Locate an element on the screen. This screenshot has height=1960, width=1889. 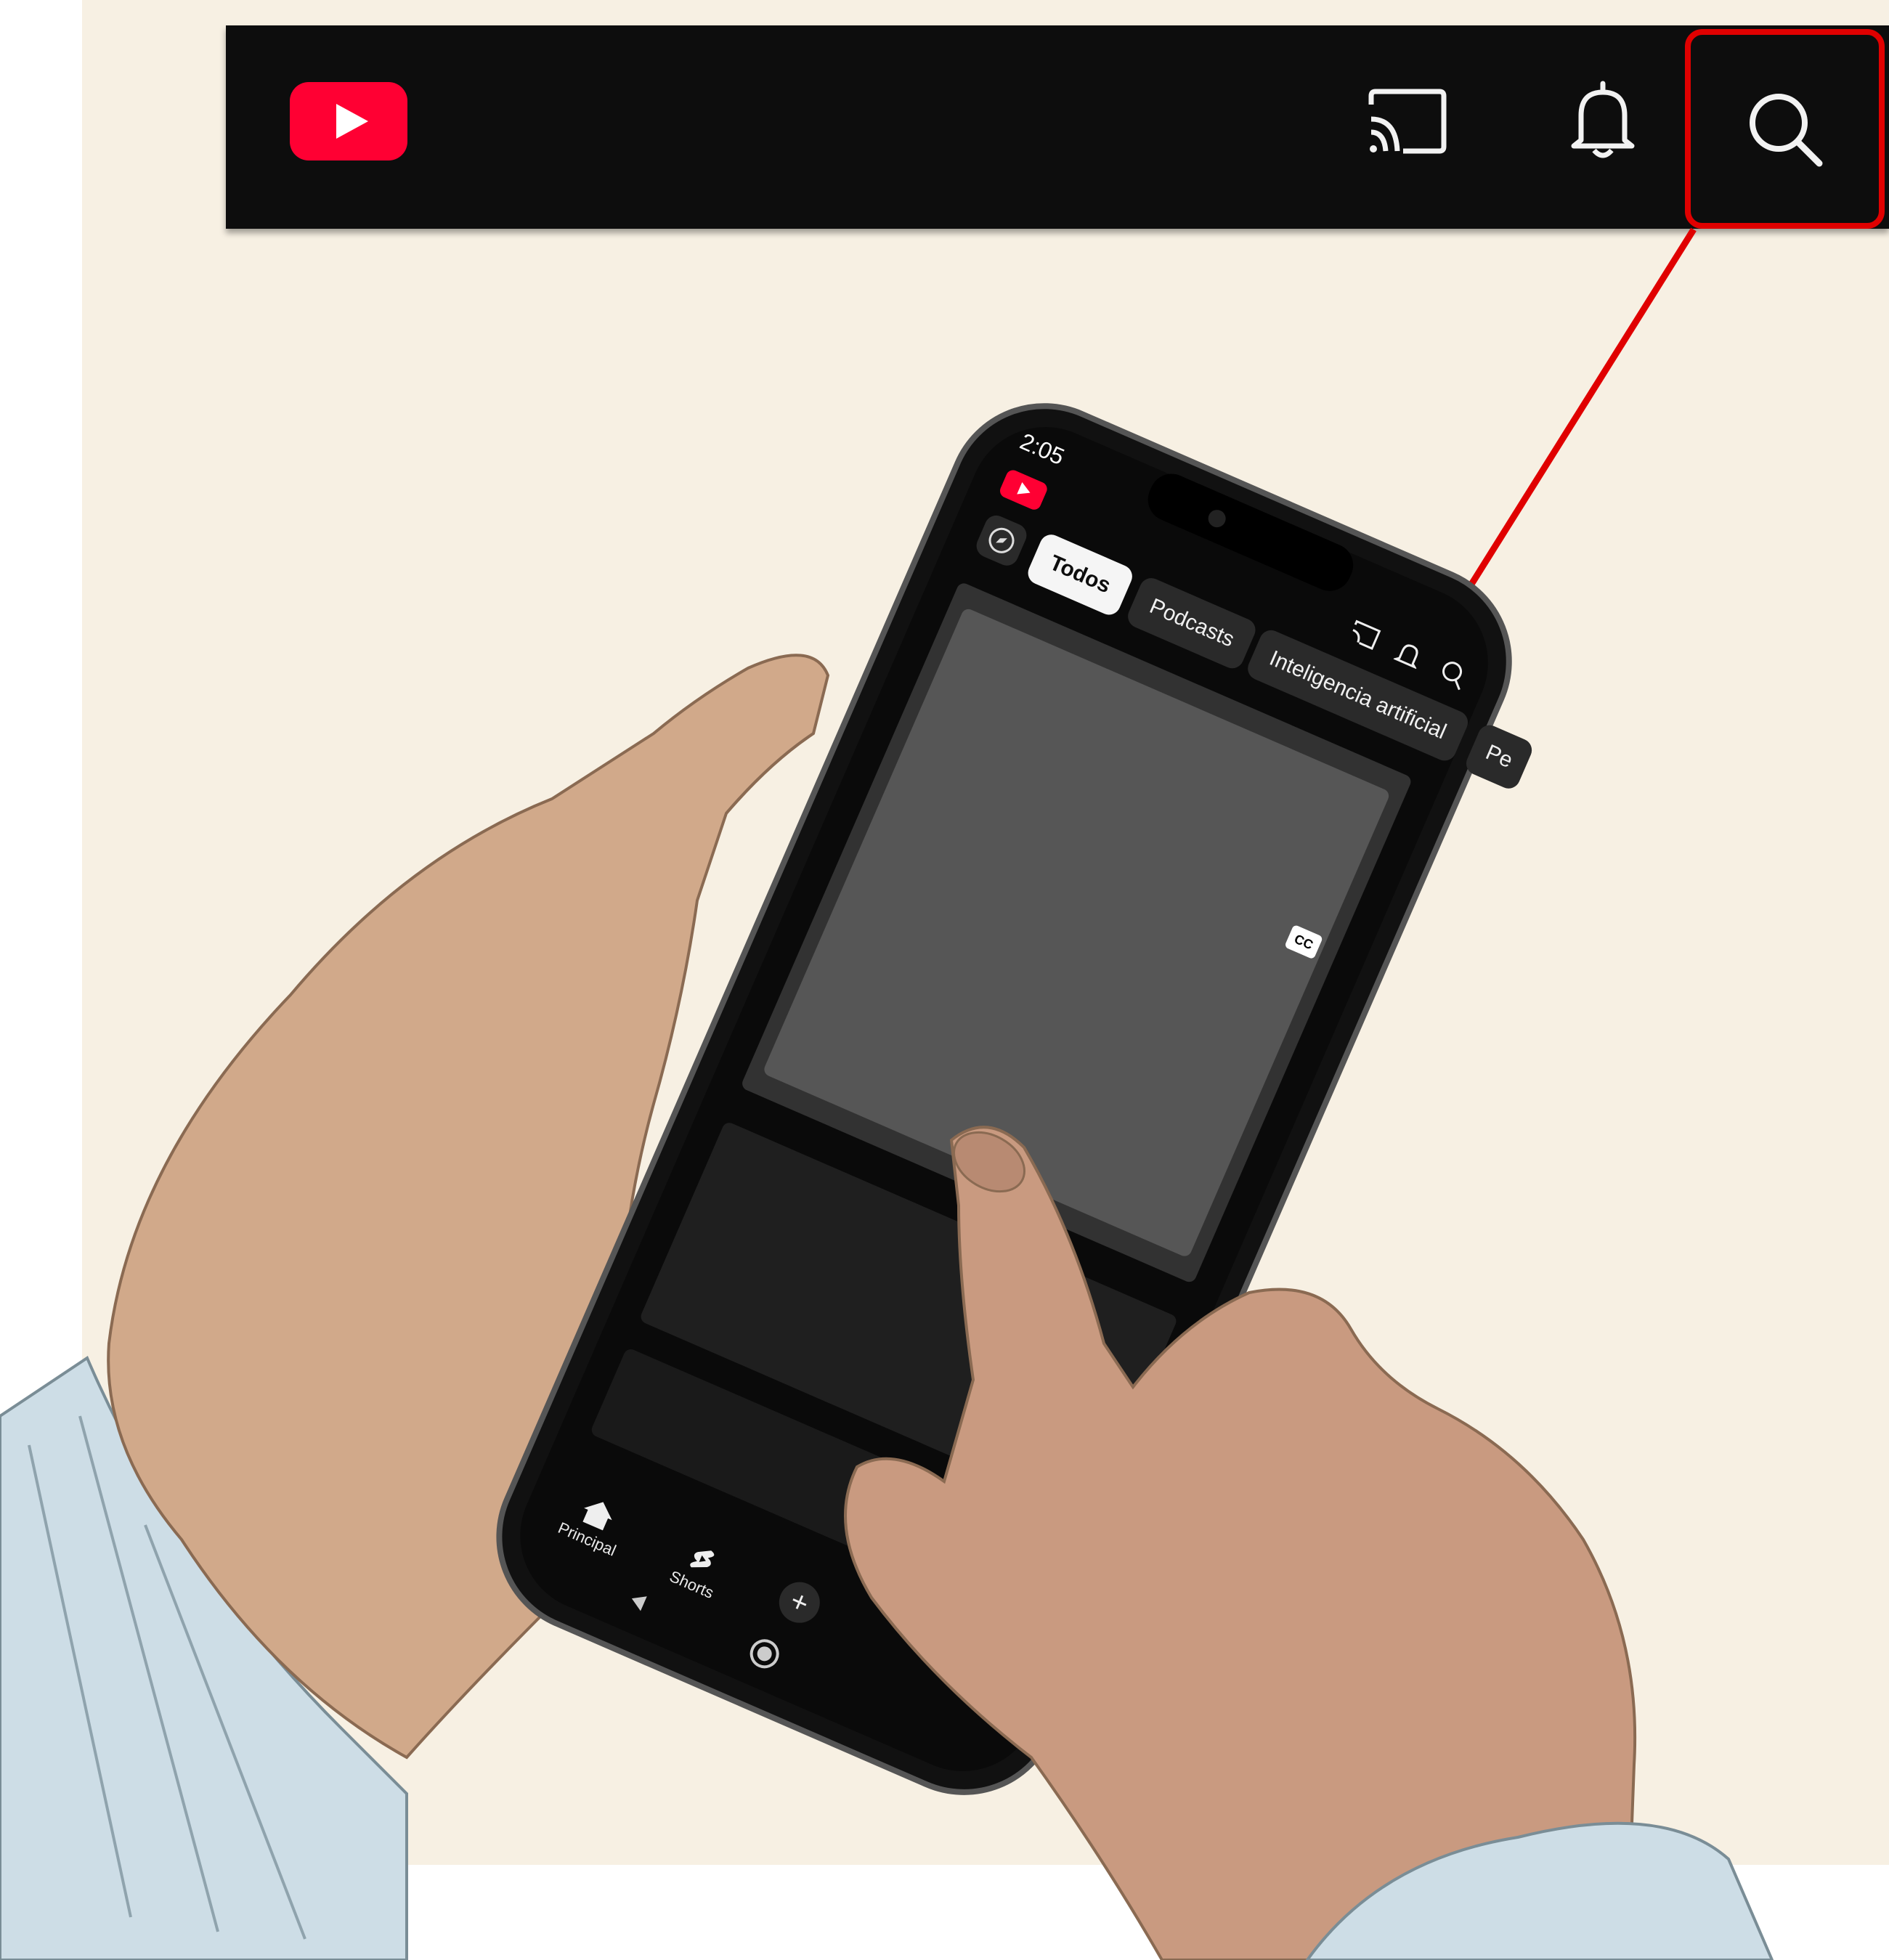
plus-icon: + is located at coordinates (799, 1603).